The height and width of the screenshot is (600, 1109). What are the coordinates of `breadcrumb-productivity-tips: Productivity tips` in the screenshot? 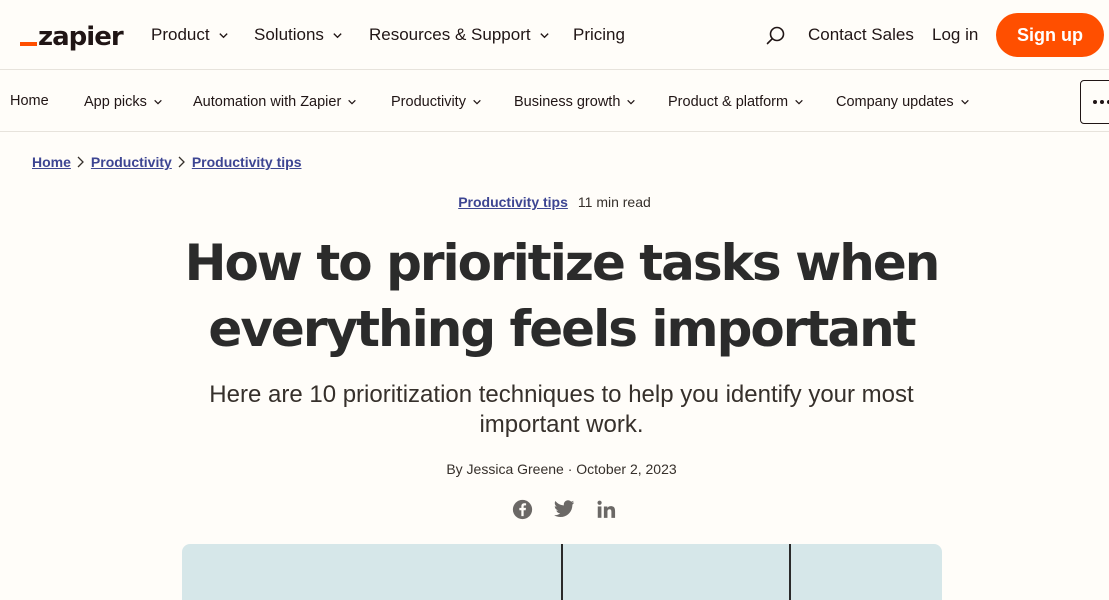 It's located at (247, 162).